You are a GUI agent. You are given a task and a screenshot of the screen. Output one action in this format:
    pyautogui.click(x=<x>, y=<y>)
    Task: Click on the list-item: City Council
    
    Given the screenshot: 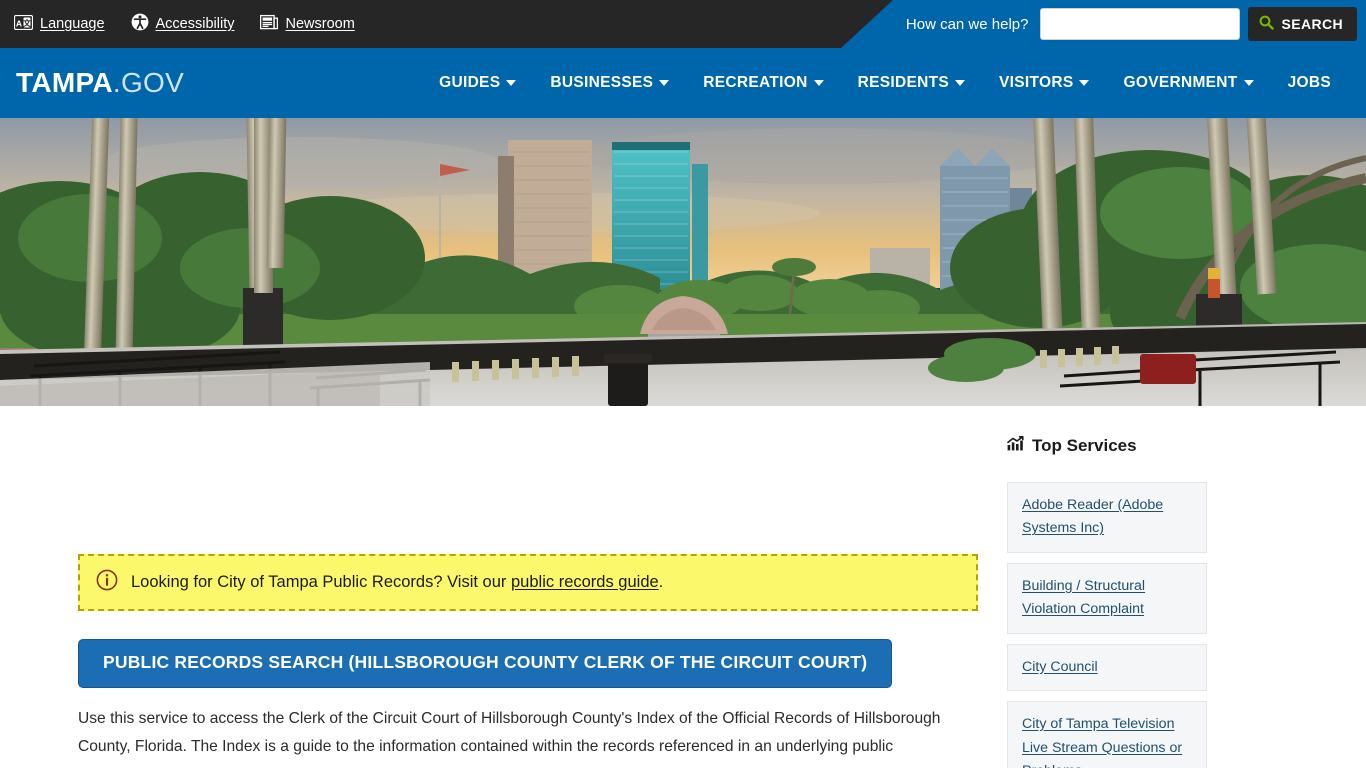 What is the action you would take?
    pyautogui.click(x=1107, y=667)
    